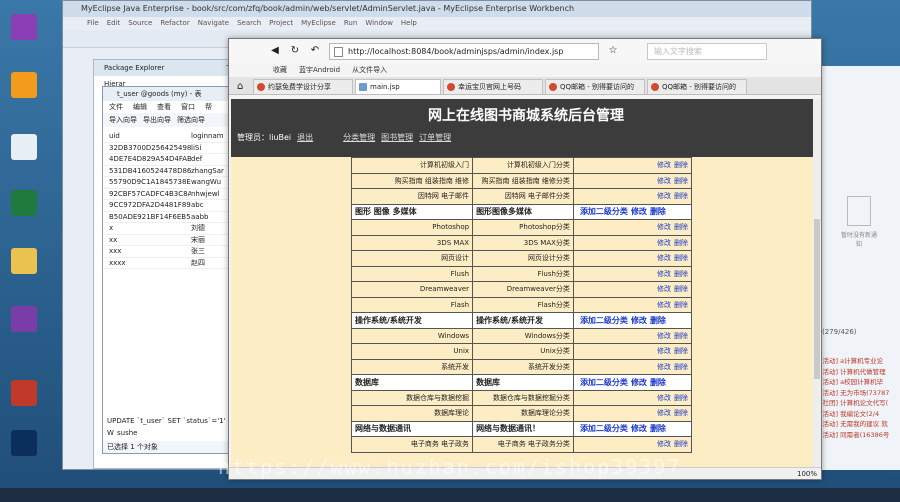 The width and height of the screenshot is (900, 502). I want to click on log-item: [活动] 计算机代做管理, so click(854, 372).